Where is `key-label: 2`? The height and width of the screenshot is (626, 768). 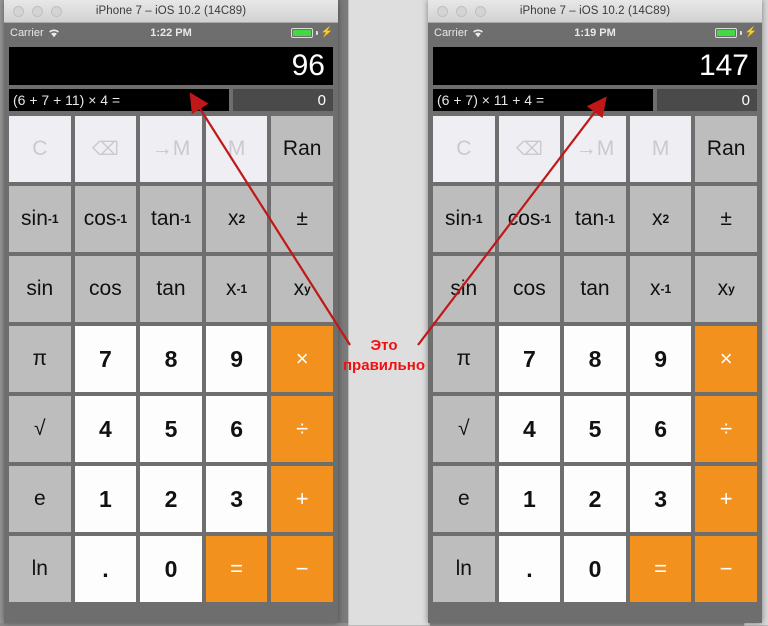 key-label: 2 is located at coordinates (595, 498).